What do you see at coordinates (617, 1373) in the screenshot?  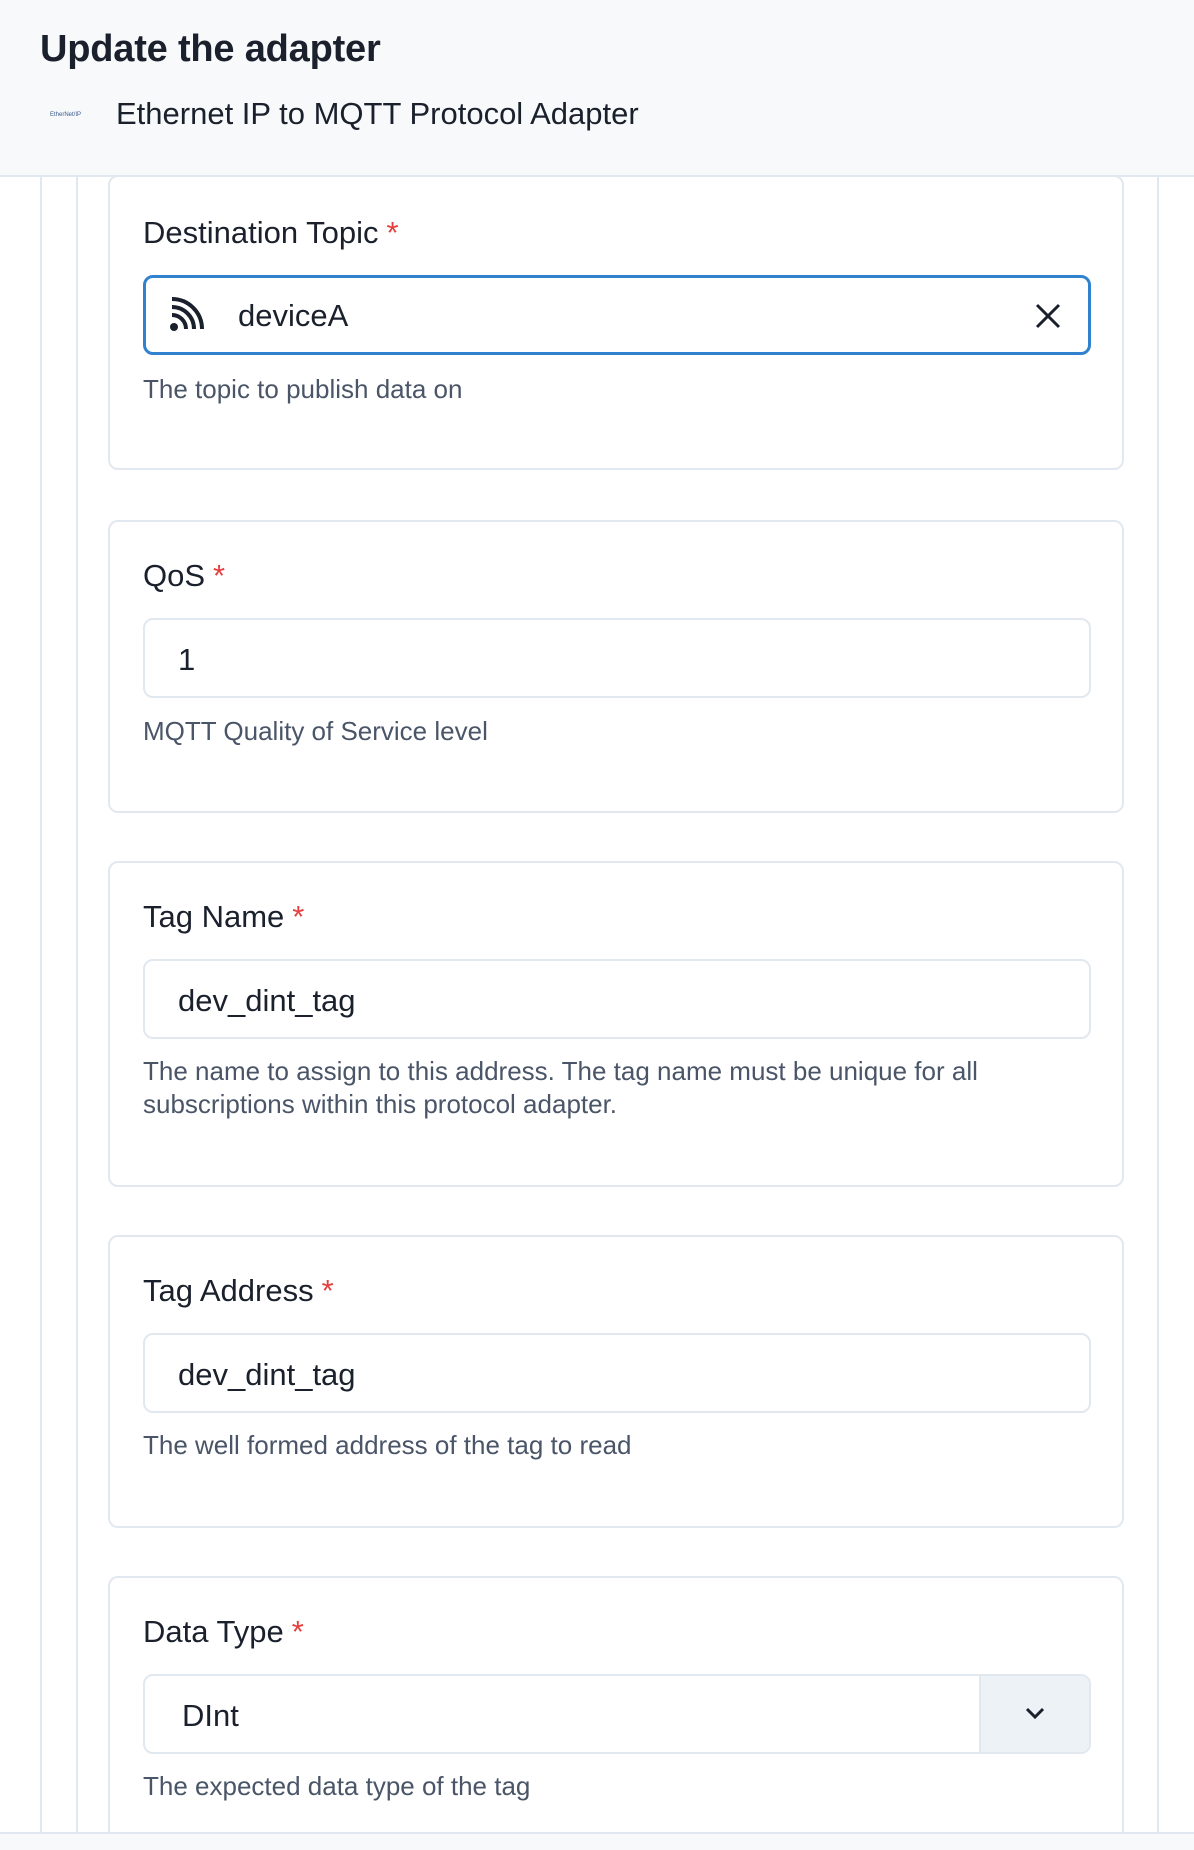 I see `tag-address-input: dev_dint_tag` at bounding box center [617, 1373].